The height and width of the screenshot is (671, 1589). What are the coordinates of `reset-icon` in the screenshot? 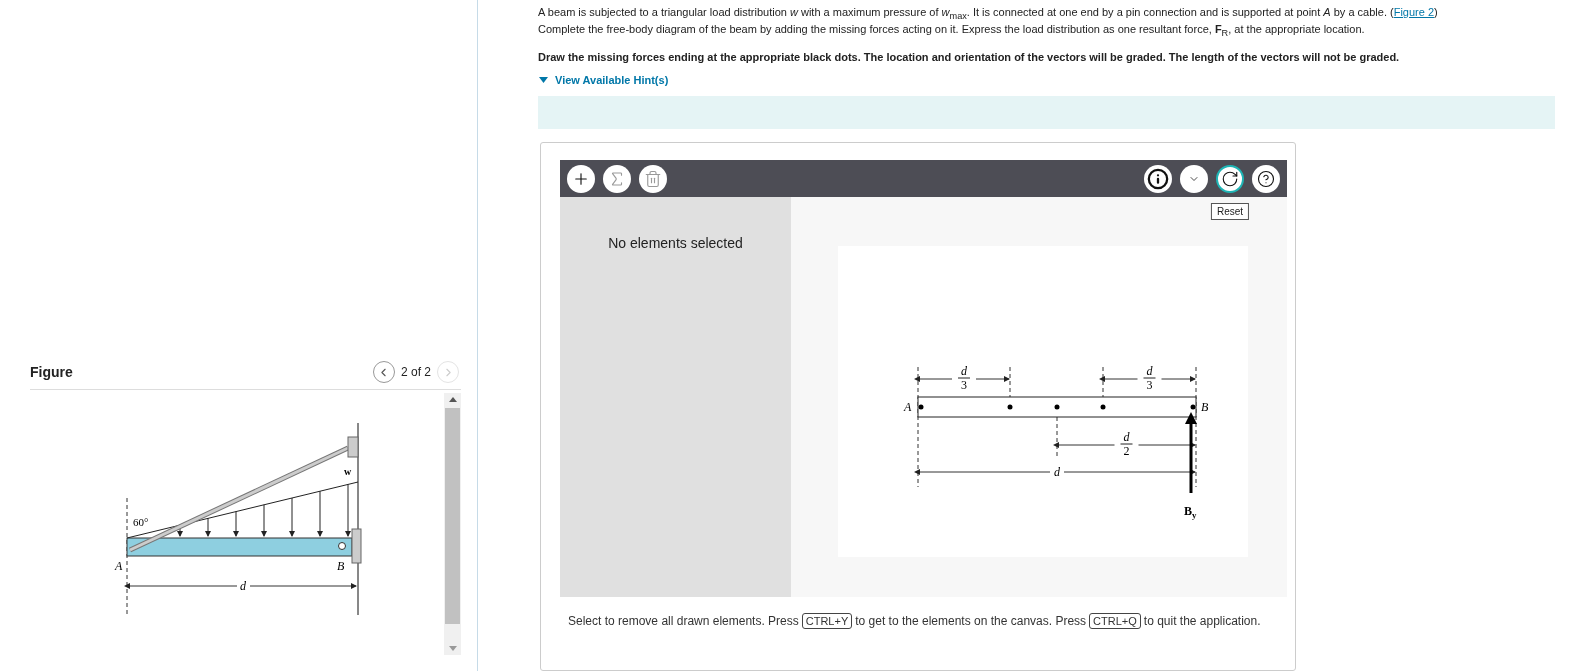 It's located at (1230, 178).